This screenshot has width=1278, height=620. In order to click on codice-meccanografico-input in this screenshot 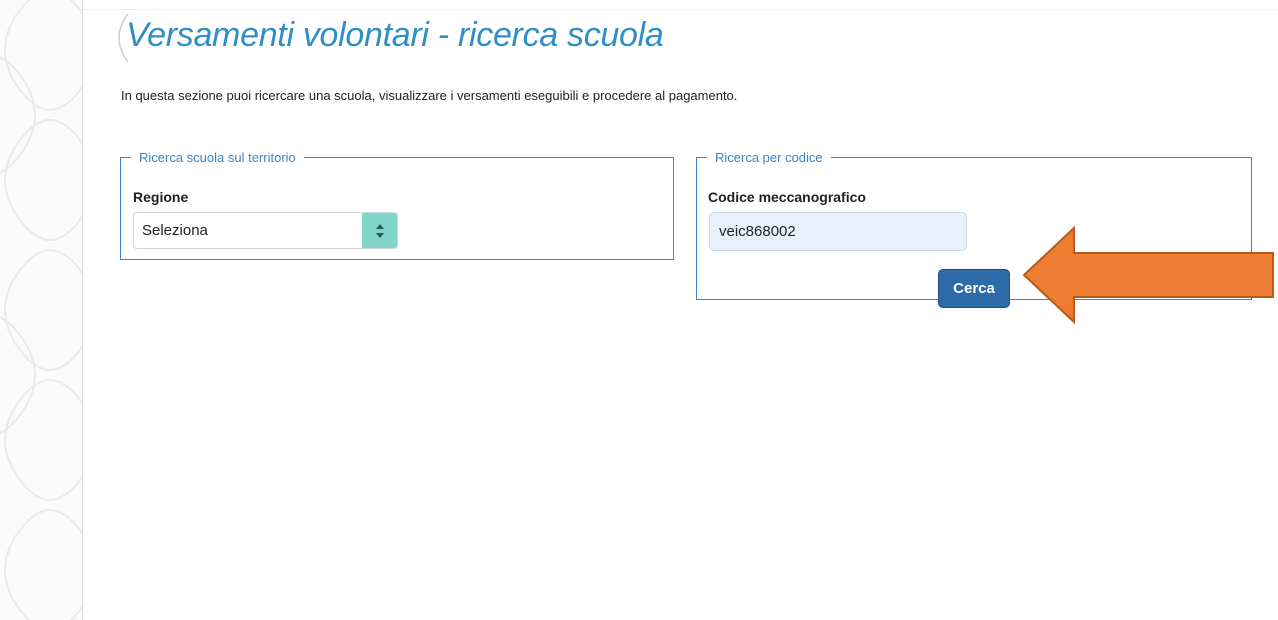, I will do `click(838, 231)`.